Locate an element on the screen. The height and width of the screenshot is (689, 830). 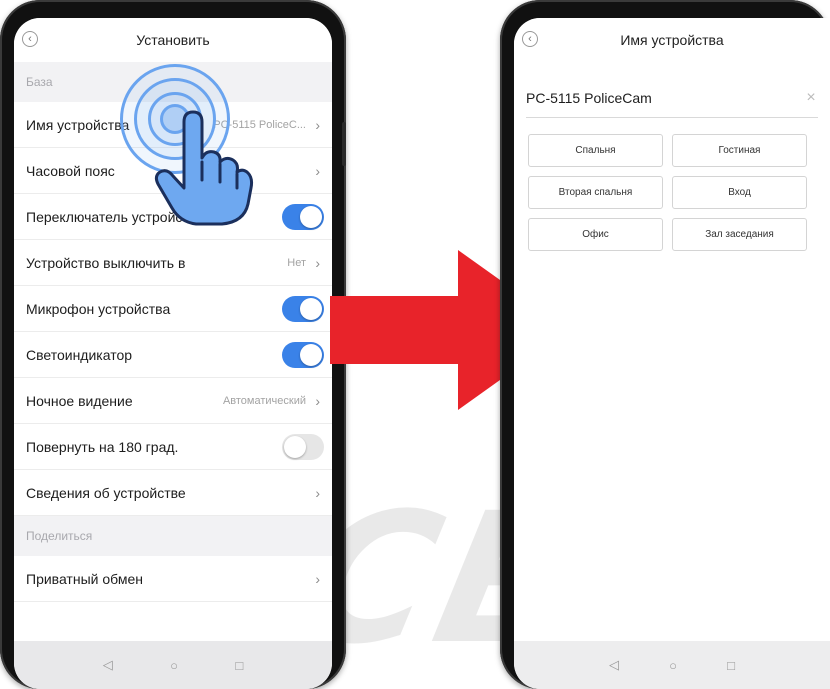
device-name-topbar: ‹ Имя устройства is located at coordinates (672, 40).